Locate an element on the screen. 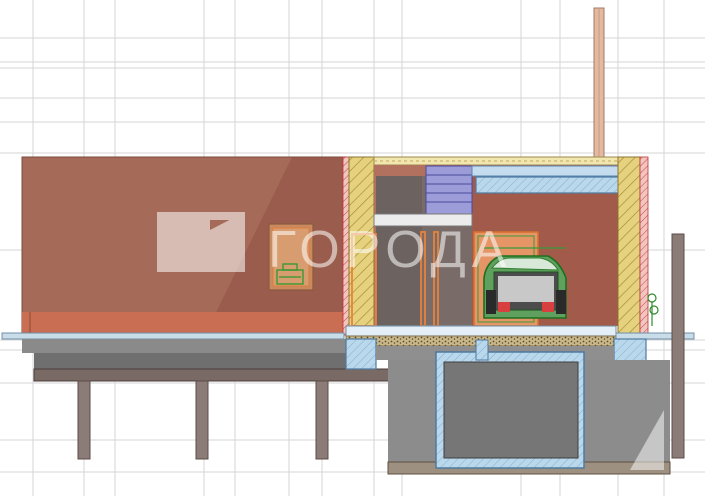 The width and height of the screenshot is (705, 496). attic-hatch is located at coordinates (449, 190).